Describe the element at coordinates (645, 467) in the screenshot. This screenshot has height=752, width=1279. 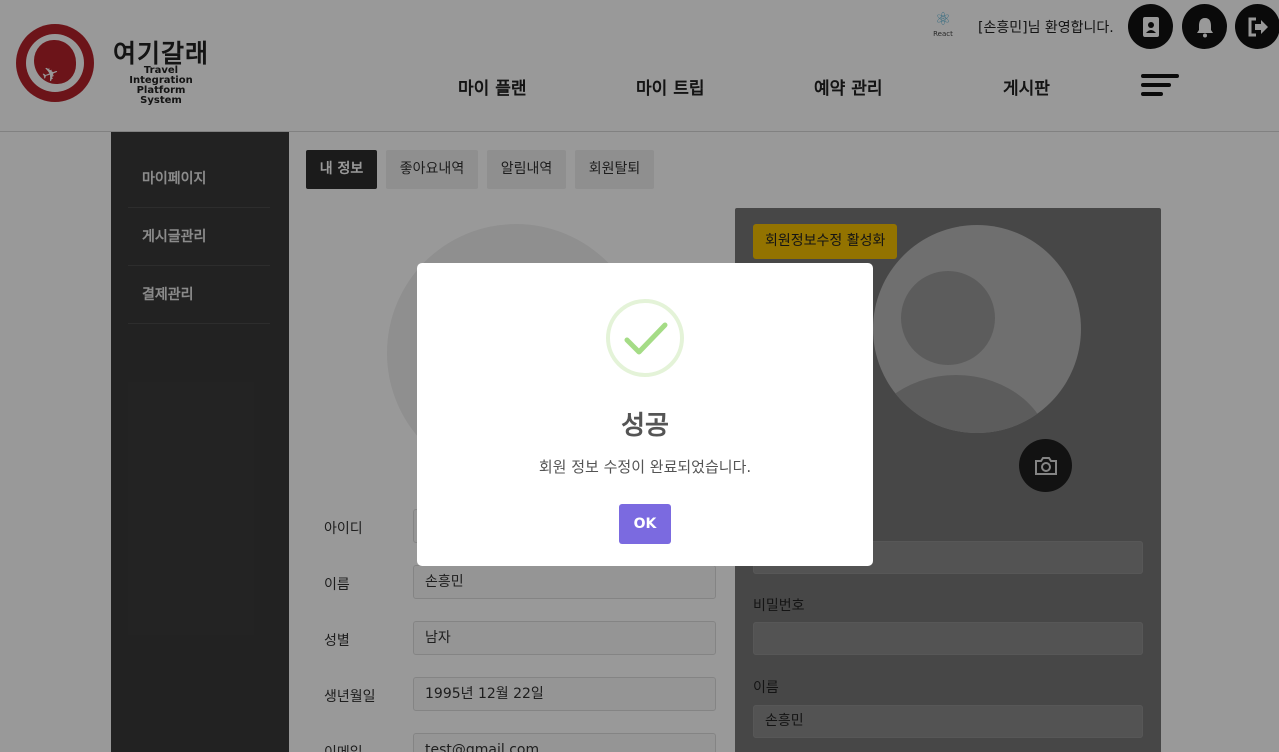
I see `dialog-message: 회원 정보 수정이 완료되었습니다.` at that location.